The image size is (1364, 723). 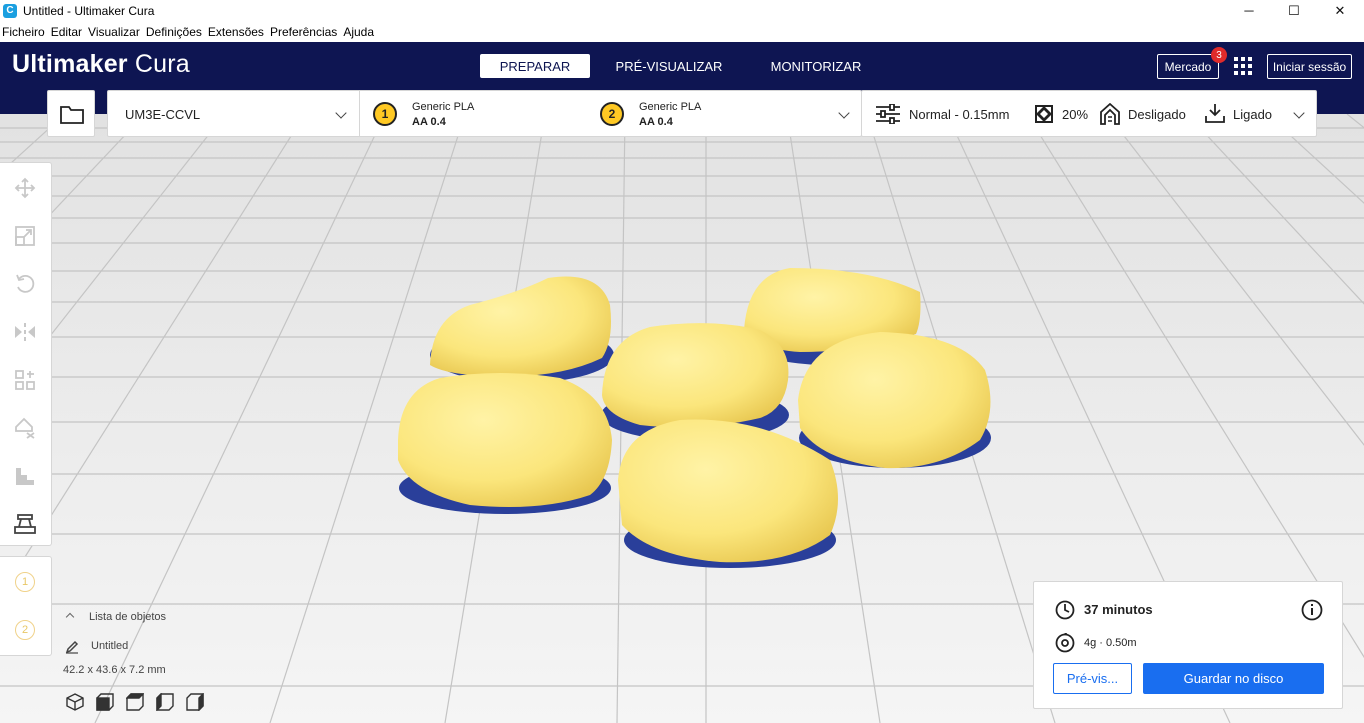 What do you see at coordinates (135, 702) in the screenshot?
I see `view-top-icon` at bounding box center [135, 702].